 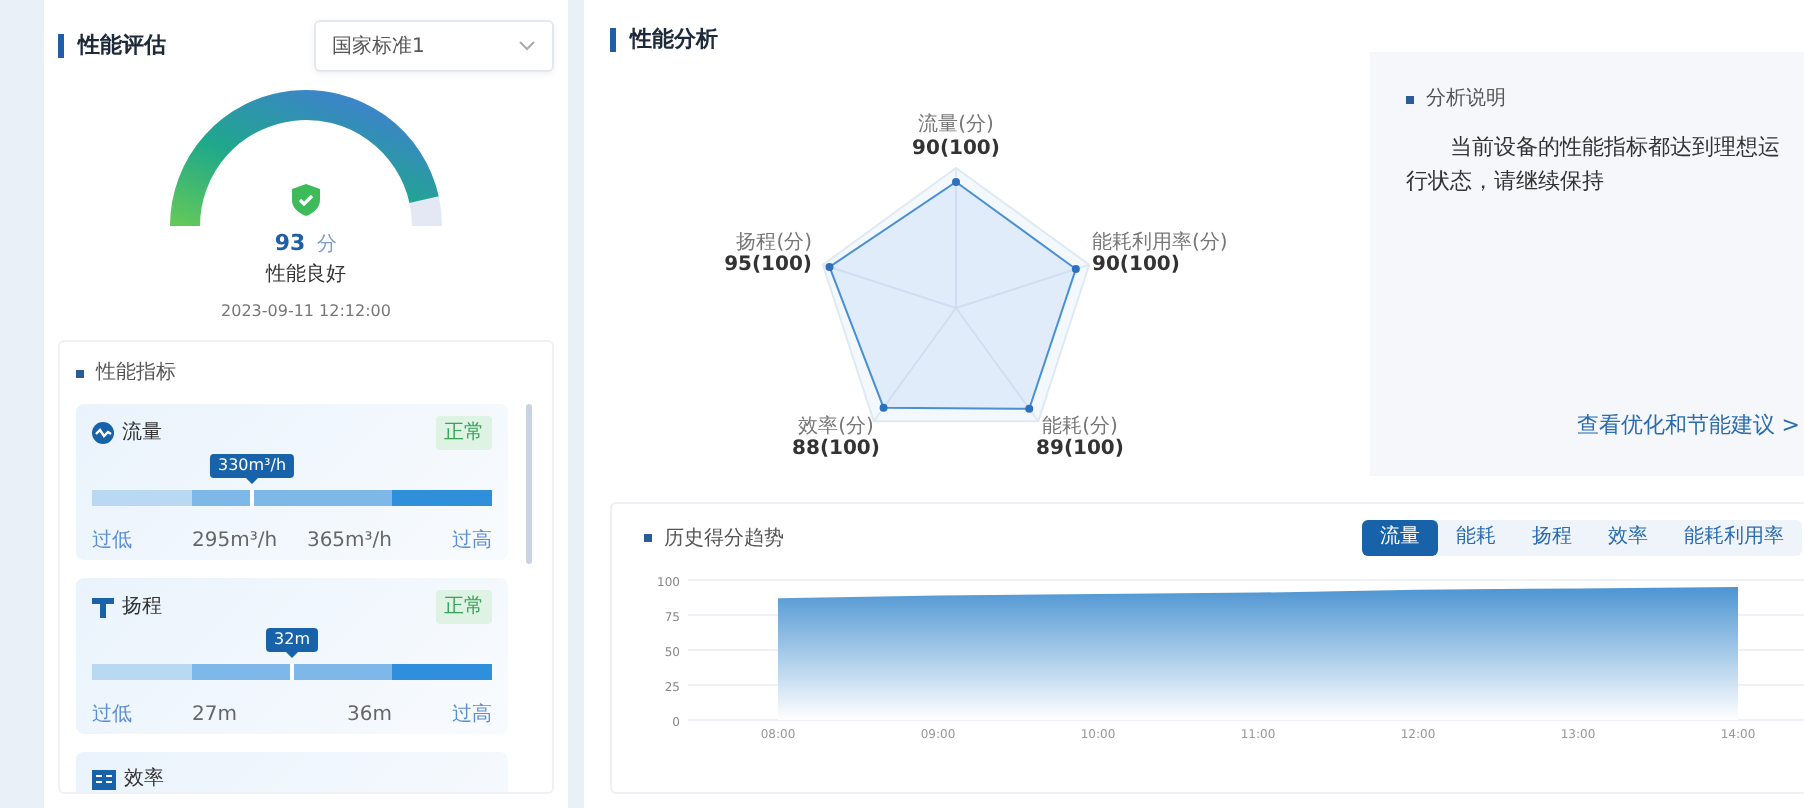 I want to click on score-unit: 分, so click(x=327, y=245).